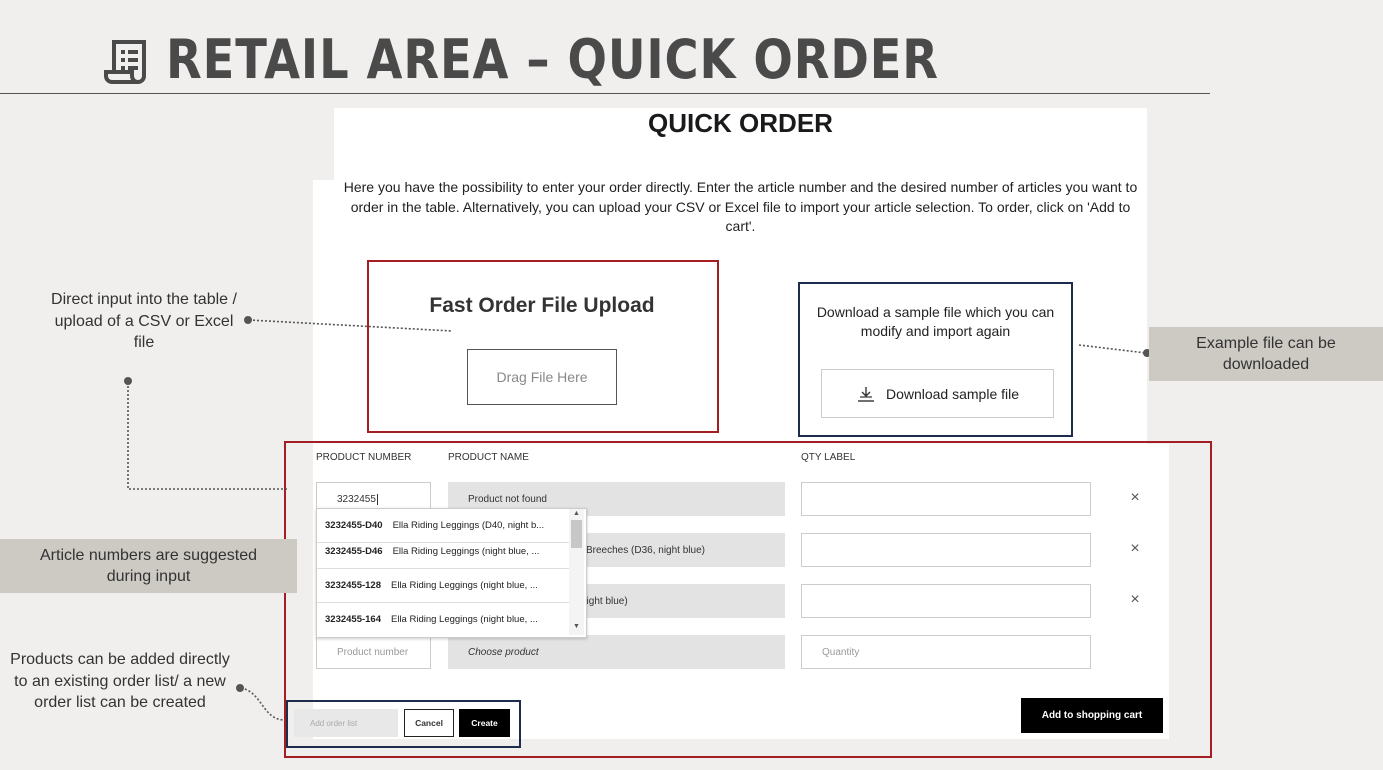  Describe the element at coordinates (865, 394) in the screenshot. I see `download-icon` at that location.